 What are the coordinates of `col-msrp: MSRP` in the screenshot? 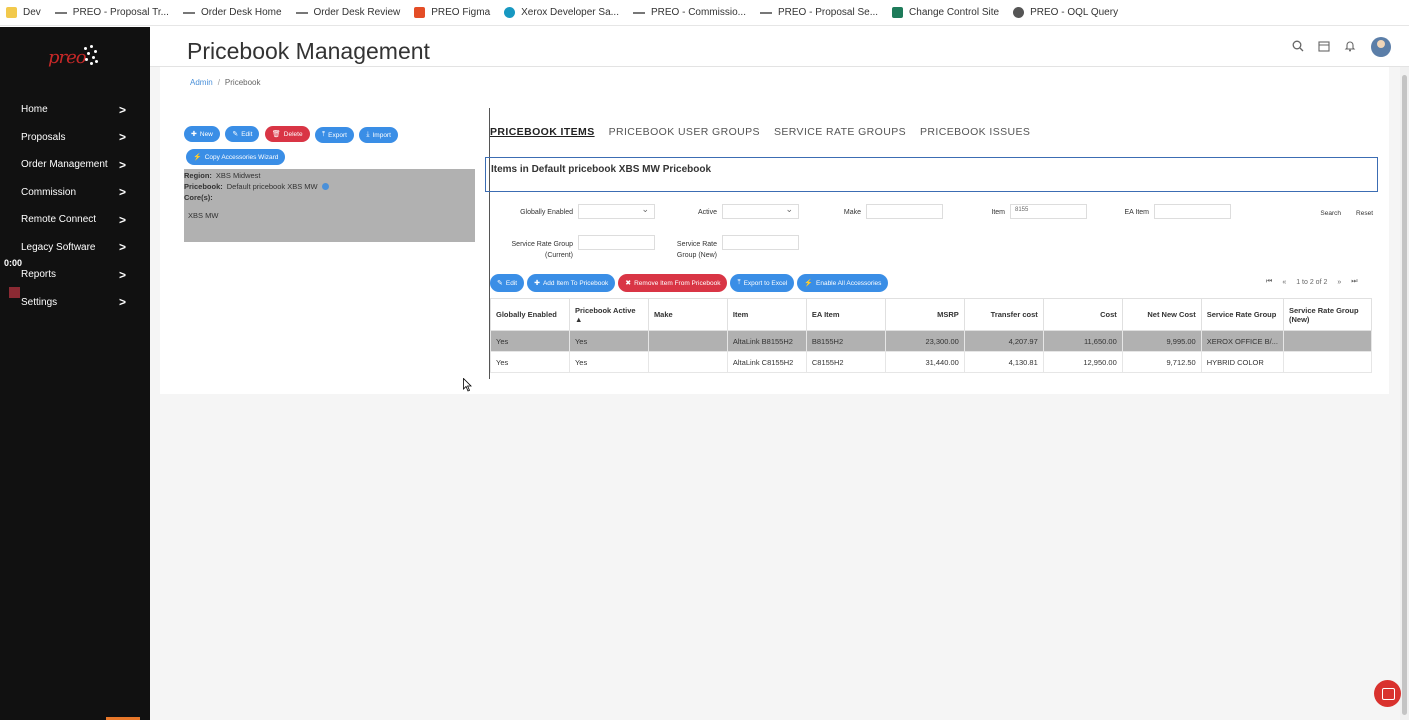 It's located at (924, 314).